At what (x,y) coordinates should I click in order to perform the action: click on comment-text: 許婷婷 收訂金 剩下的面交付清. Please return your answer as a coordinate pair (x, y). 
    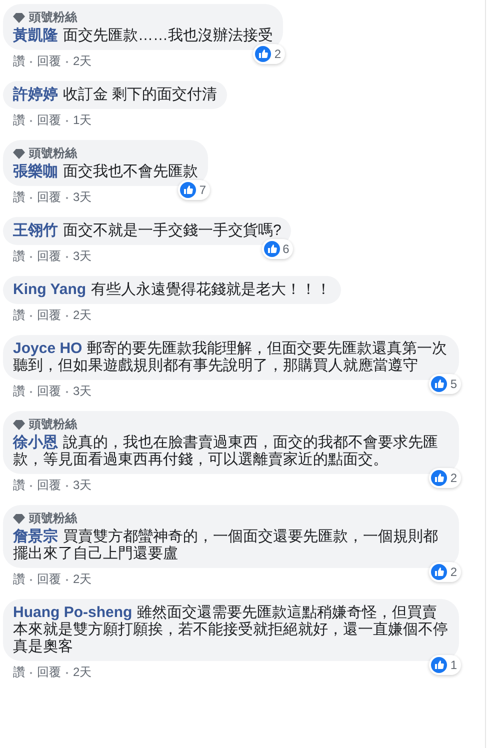
    Looking at the image, I should click on (115, 94).